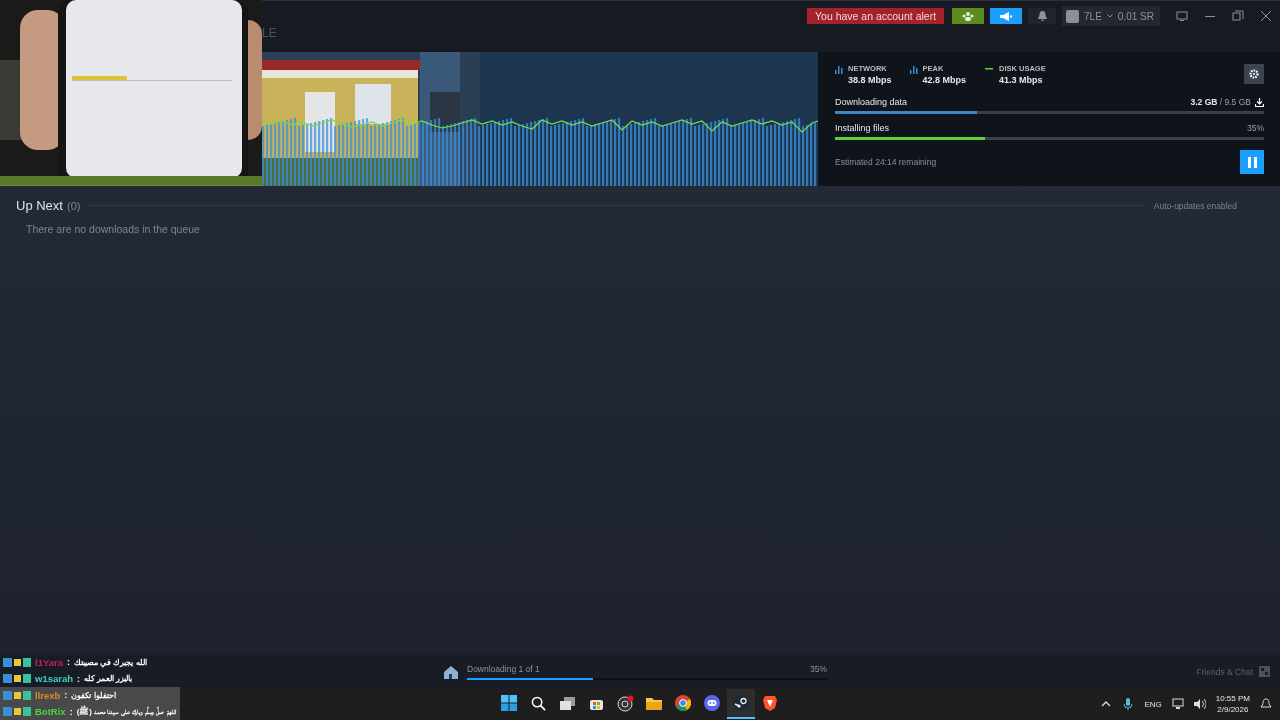 The width and height of the screenshot is (1280, 720). What do you see at coordinates (1259, 102) in the screenshot?
I see `download-icon` at bounding box center [1259, 102].